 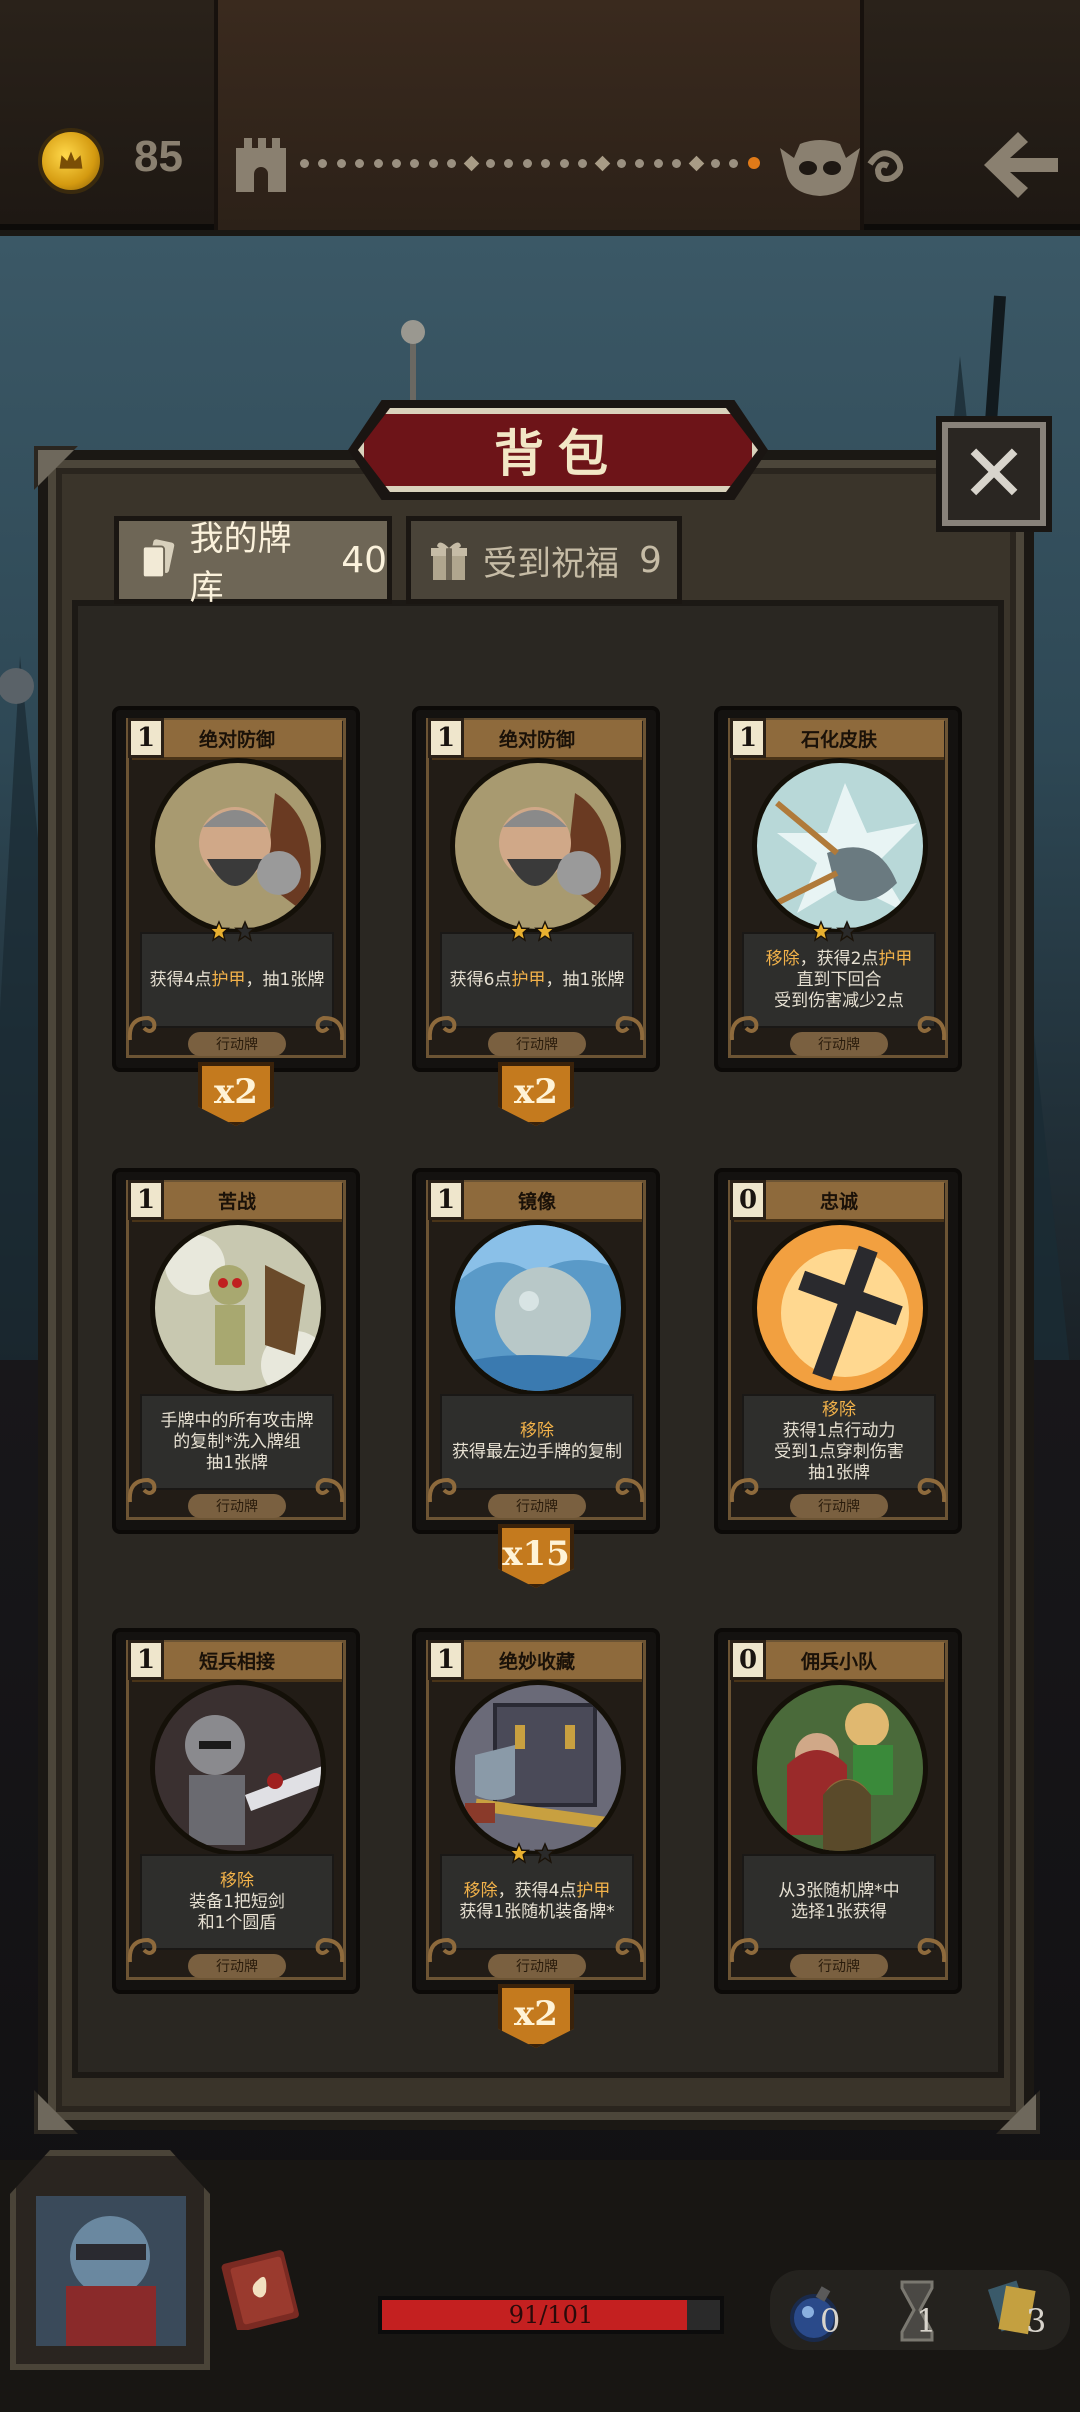 What do you see at coordinates (111, 2271) in the screenshot?
I see `hero-avatar-icon` at bounding box center [111, 2271].